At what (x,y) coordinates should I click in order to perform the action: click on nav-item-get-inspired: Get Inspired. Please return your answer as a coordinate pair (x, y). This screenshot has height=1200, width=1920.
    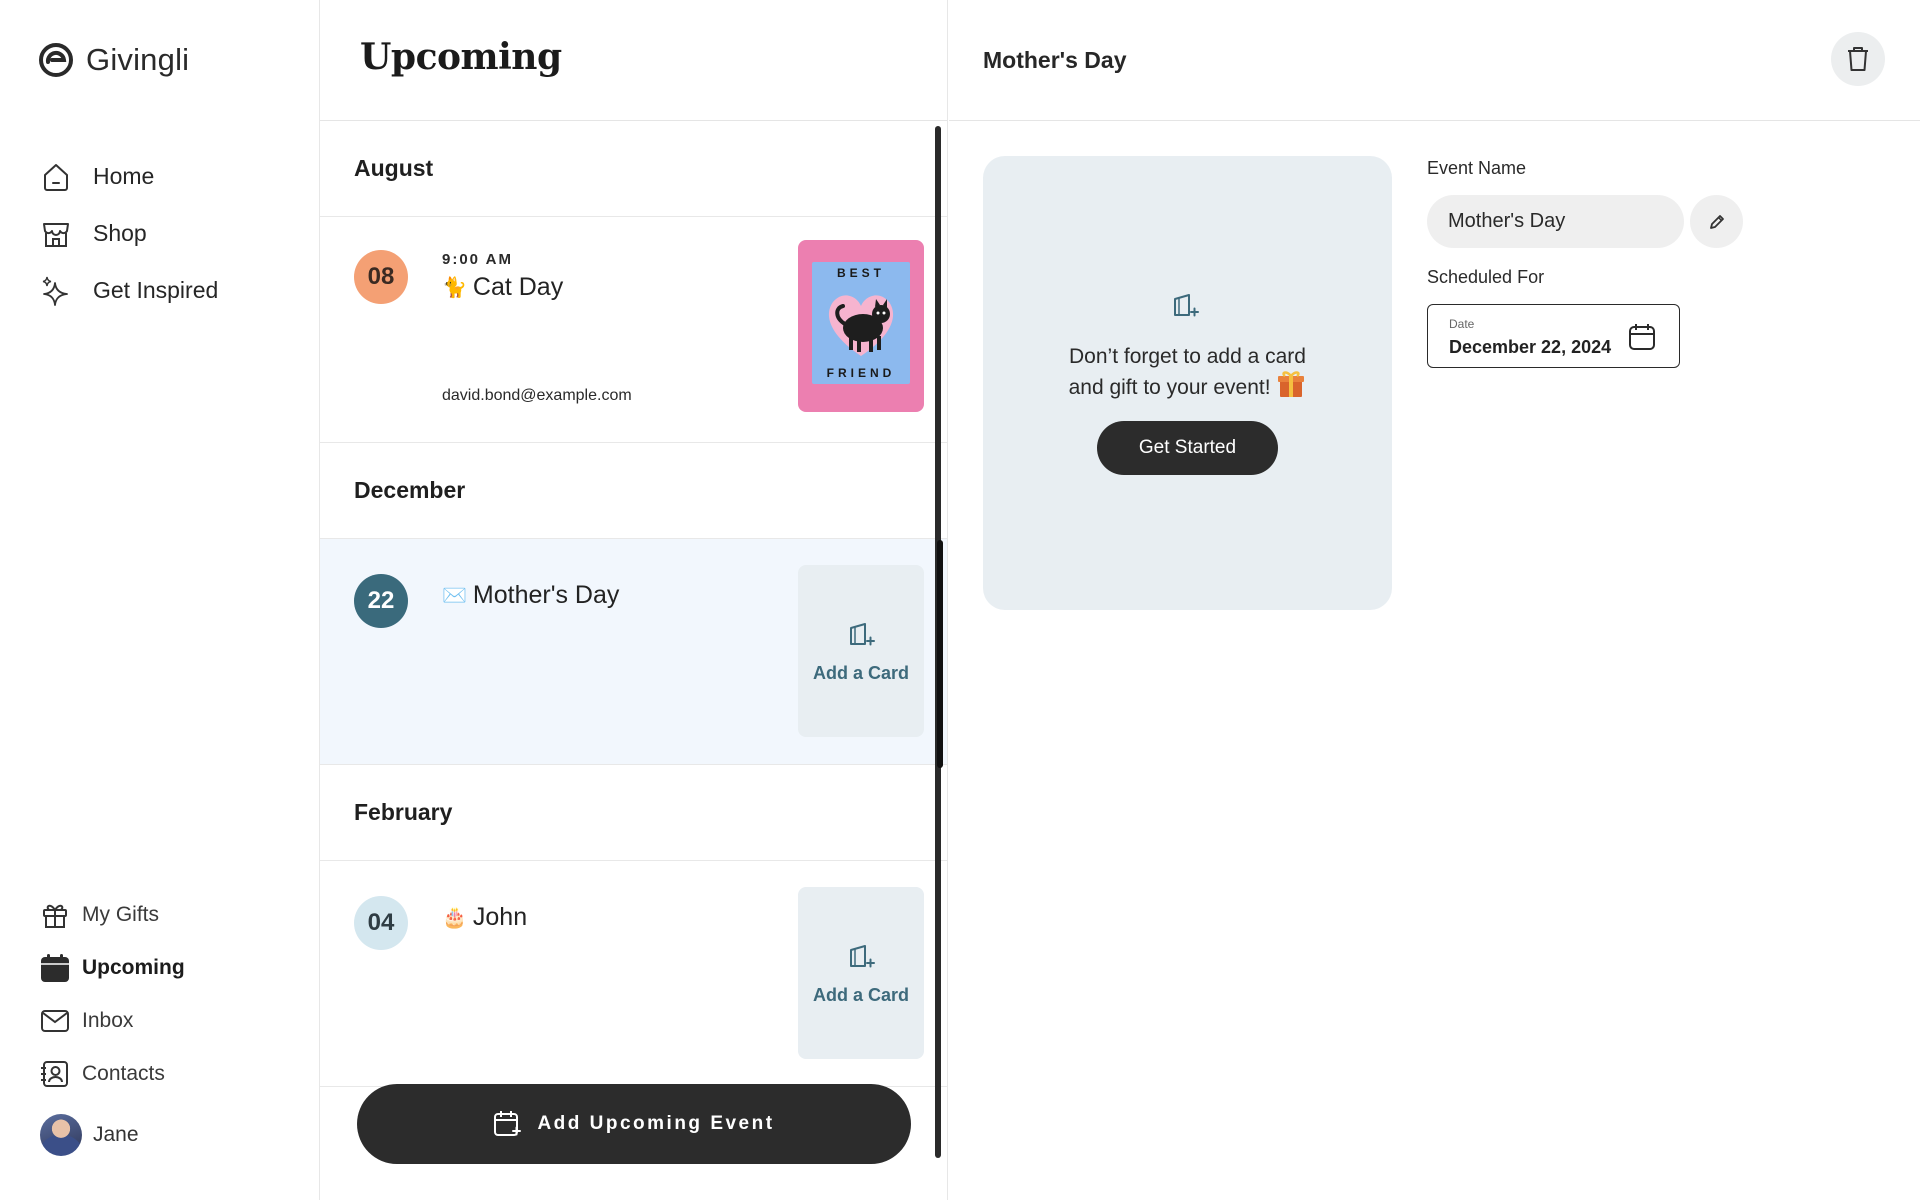
    Looking at the image, I should click on (129, 290).